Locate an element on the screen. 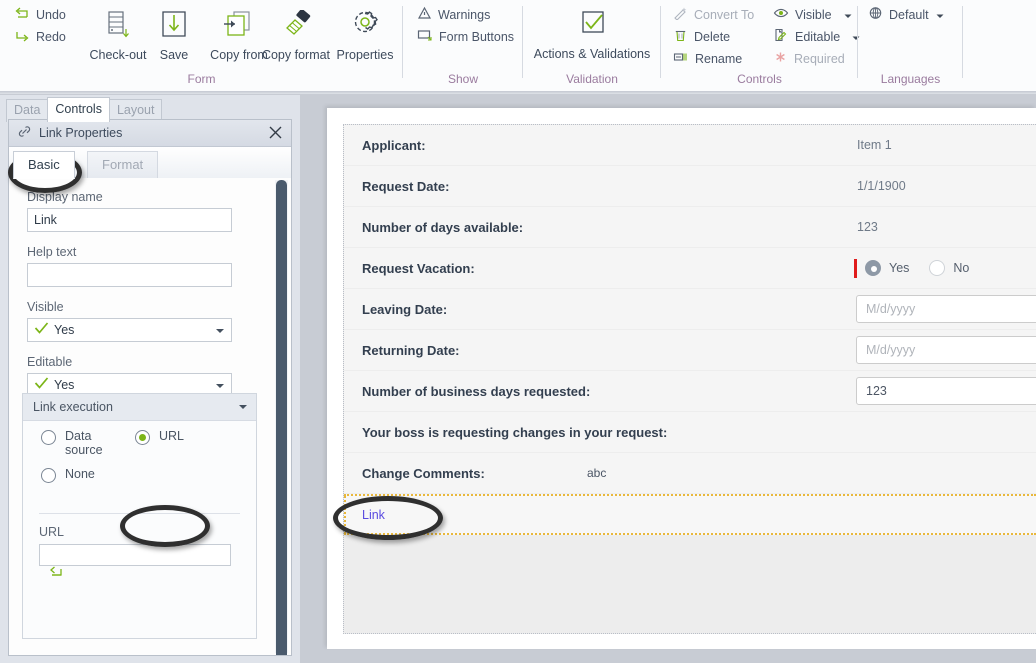 Image resolution: width=1036 pixels, height=663 pixels. form-row-returning-date: Returning Date: M/d/yyyy is located at coordinates (690, 350).